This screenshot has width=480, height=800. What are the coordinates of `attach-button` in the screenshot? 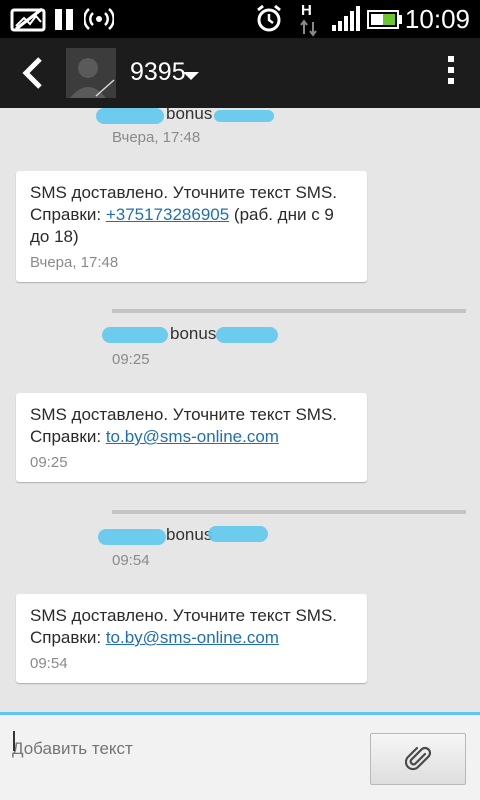 It's located at (418, 759).